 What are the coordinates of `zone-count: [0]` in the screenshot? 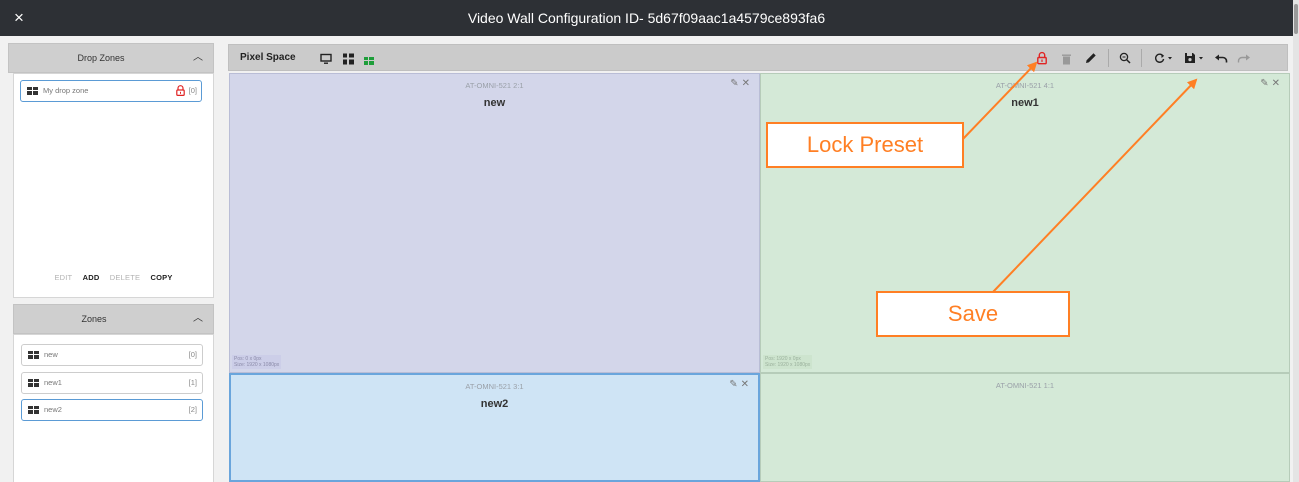 It's located at (192, 354).